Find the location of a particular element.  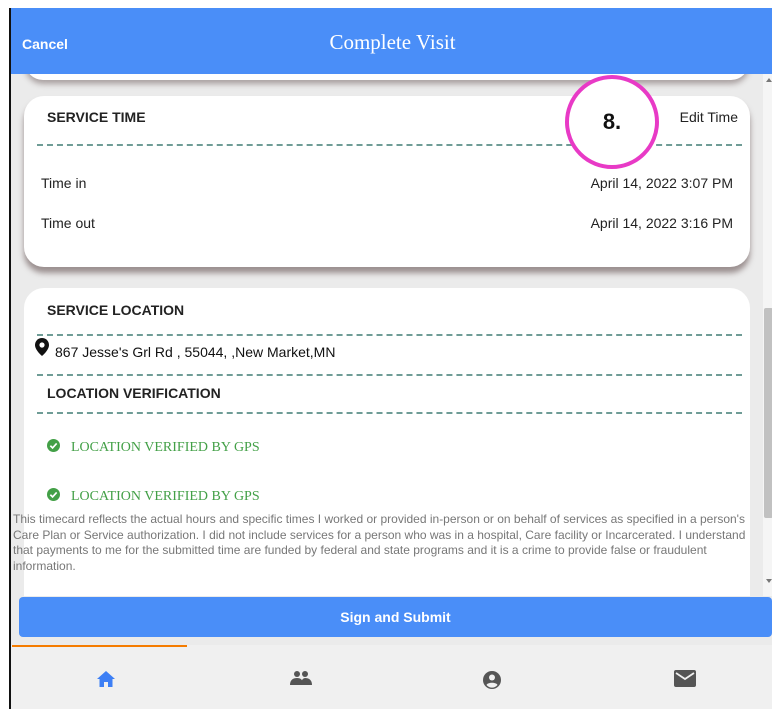

annotation-callout: 8. is located at coordinates (612, 122).